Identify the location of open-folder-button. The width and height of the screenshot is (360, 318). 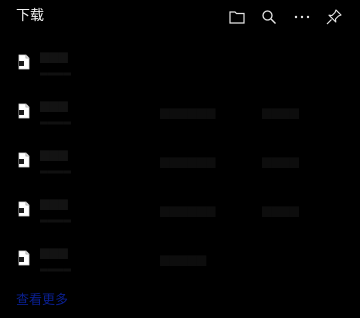
(237, 17).